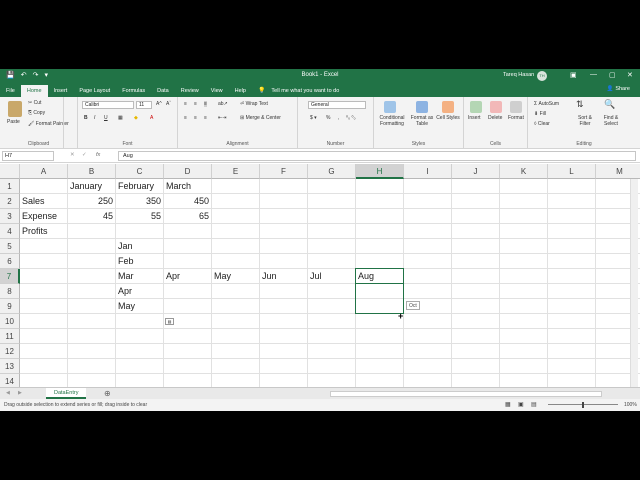 Image resolution: width=640 pixels, height=480 pixels. What do you see at coordinates (284, 186) in the screenshot?
I see `cell-f1` at bounding box center [284, 186].